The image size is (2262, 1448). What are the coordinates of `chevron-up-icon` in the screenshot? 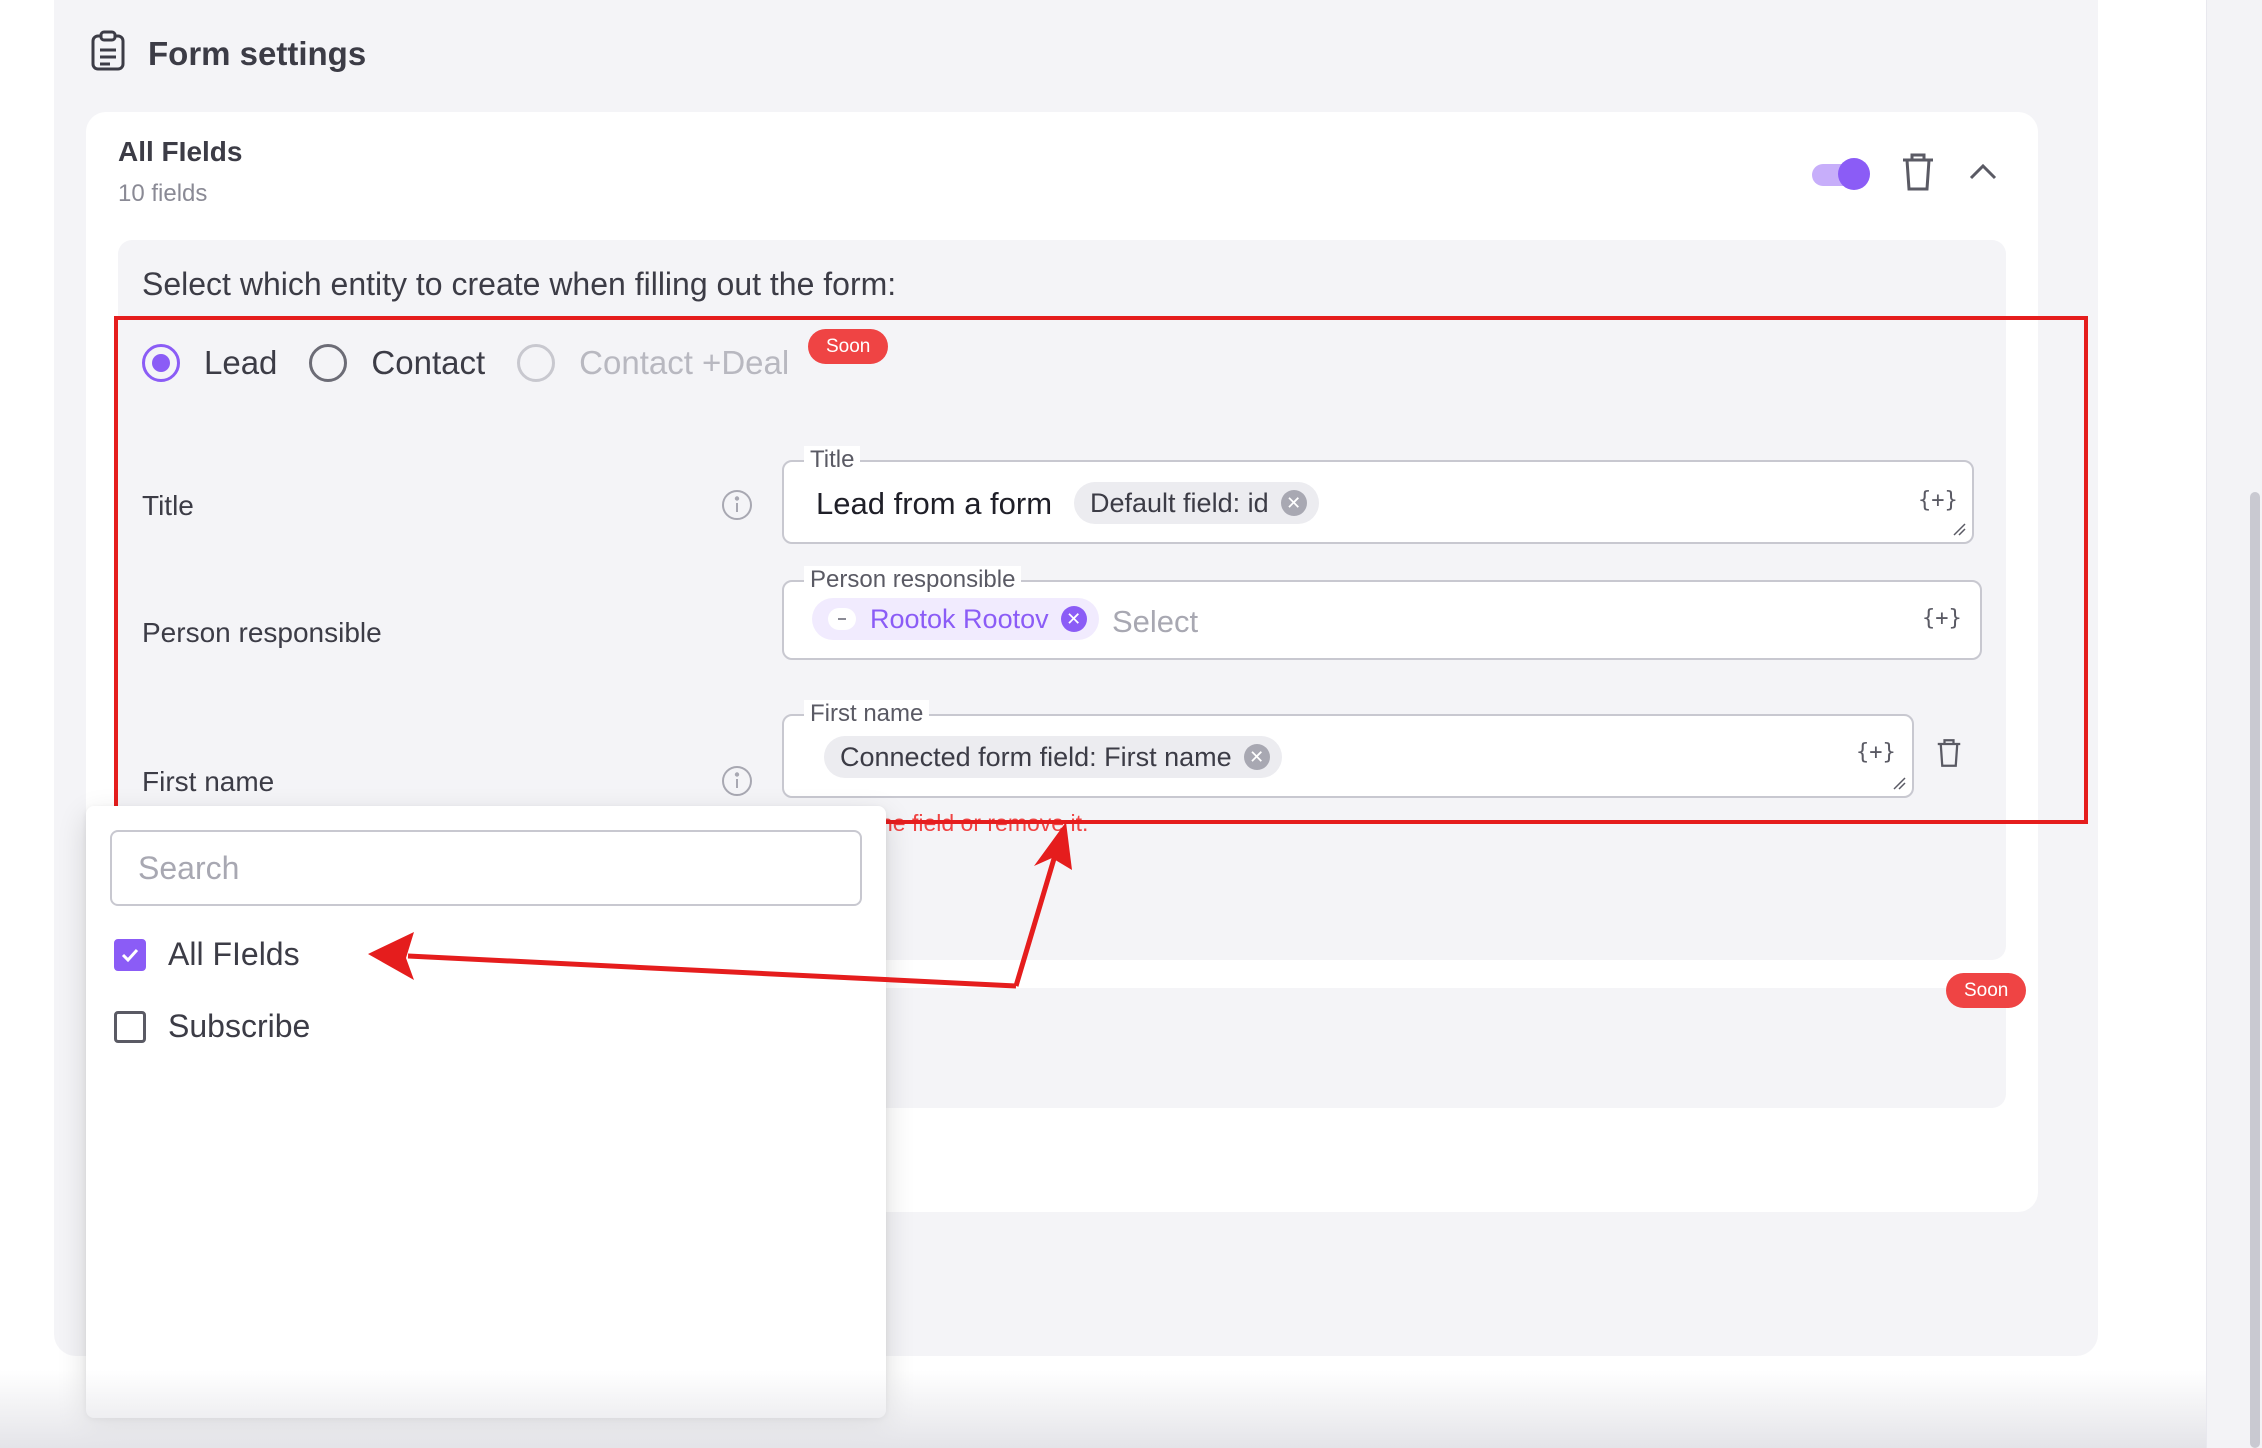 It's located at (1983, 171).